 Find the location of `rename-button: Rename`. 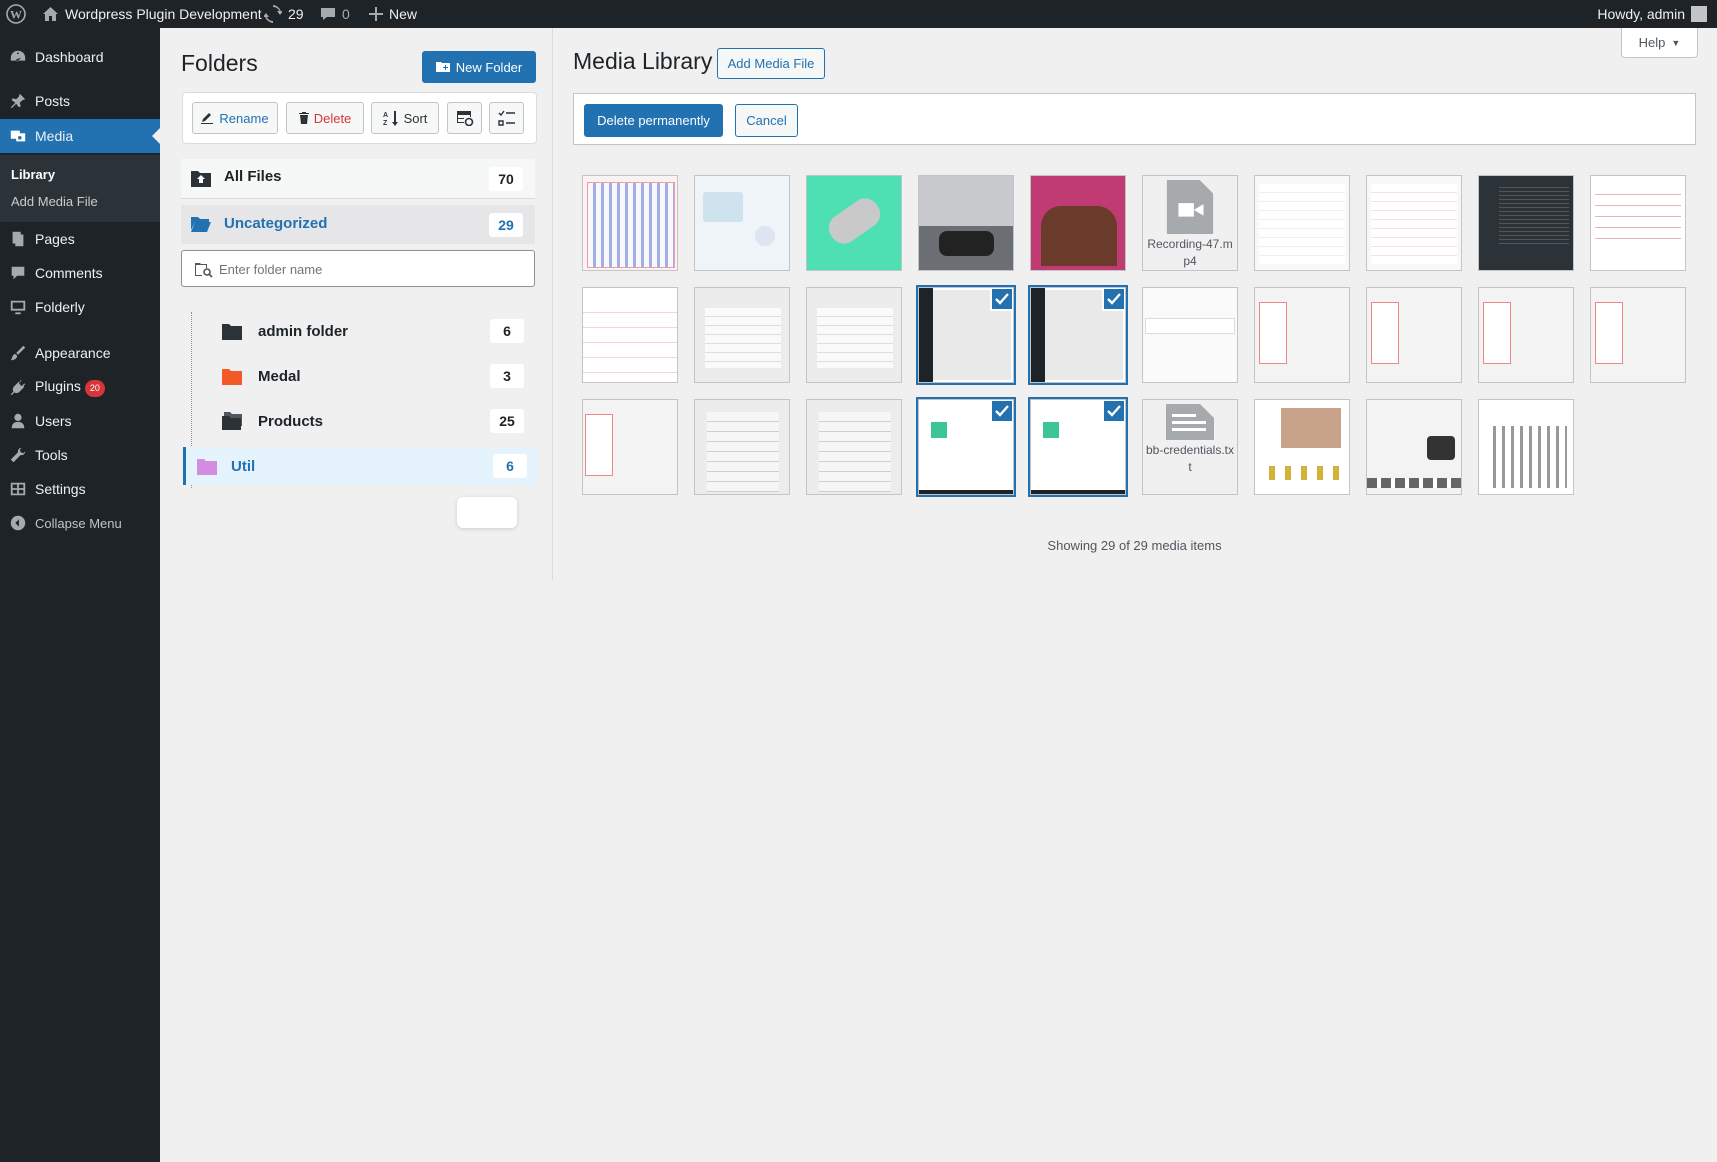

rename-button: Rename is located at coordinates (235, 118).